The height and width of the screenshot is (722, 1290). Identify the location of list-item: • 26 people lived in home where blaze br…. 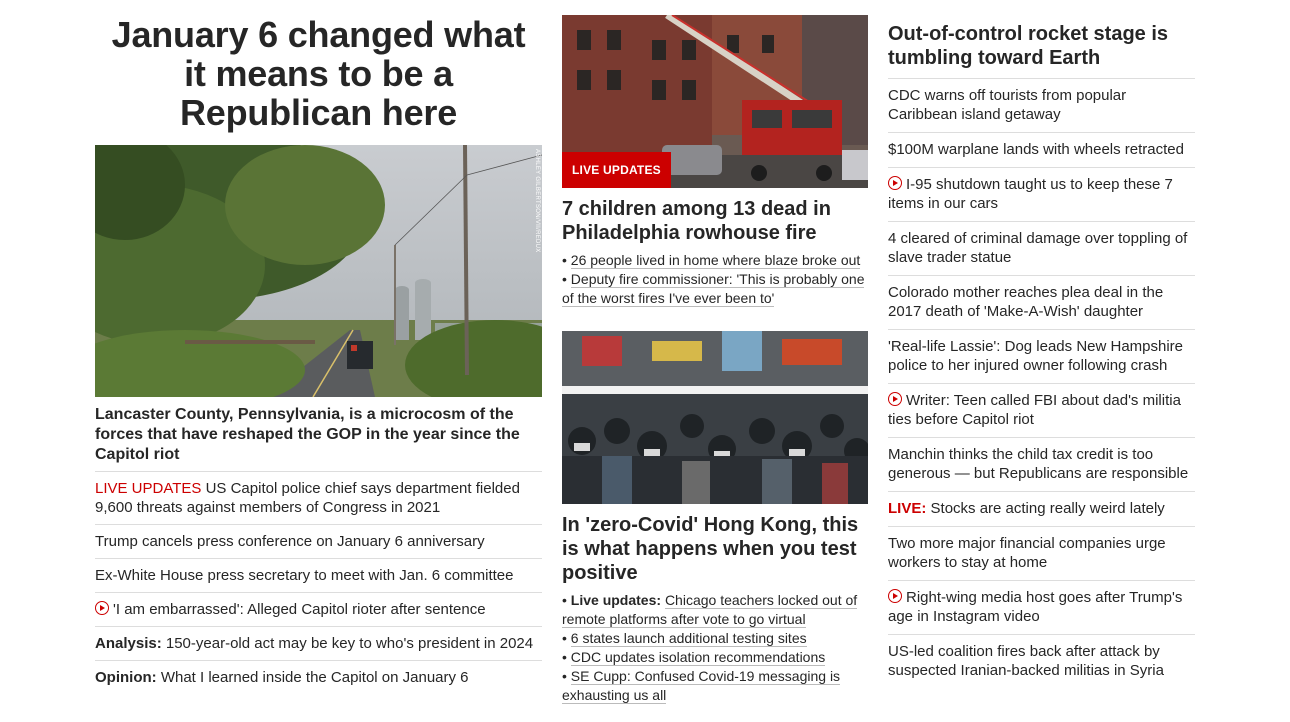
(715, 260).